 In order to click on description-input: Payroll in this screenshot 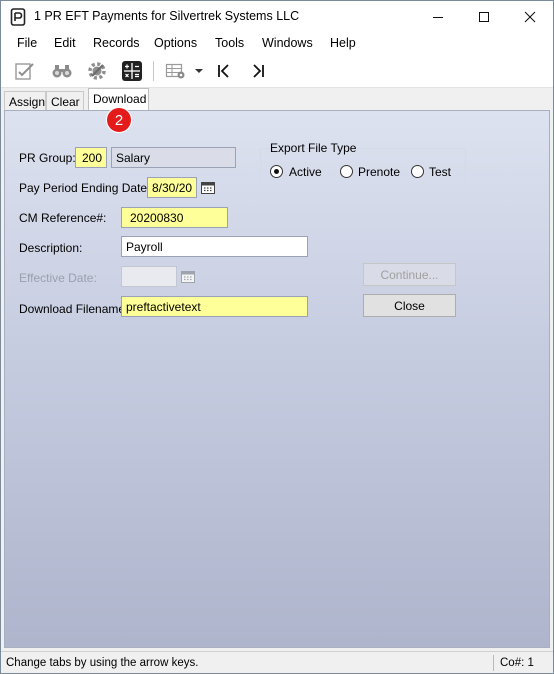, I will do `click(214, 246)`.